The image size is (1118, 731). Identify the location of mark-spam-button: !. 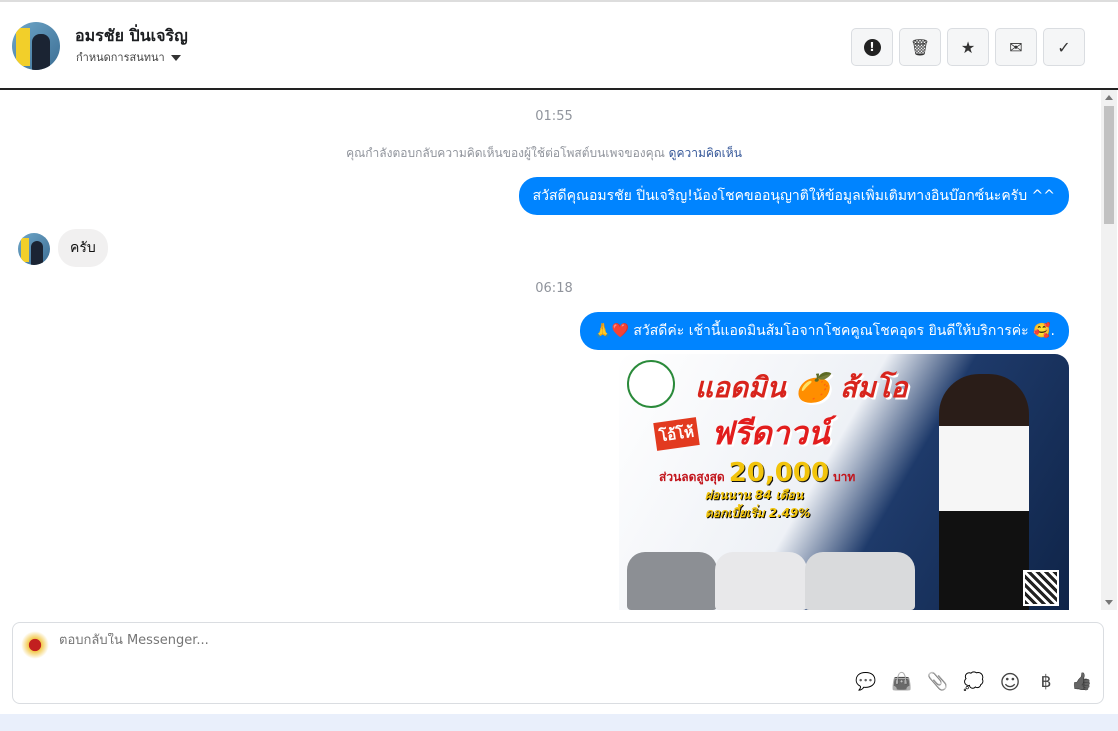
(872, 47).